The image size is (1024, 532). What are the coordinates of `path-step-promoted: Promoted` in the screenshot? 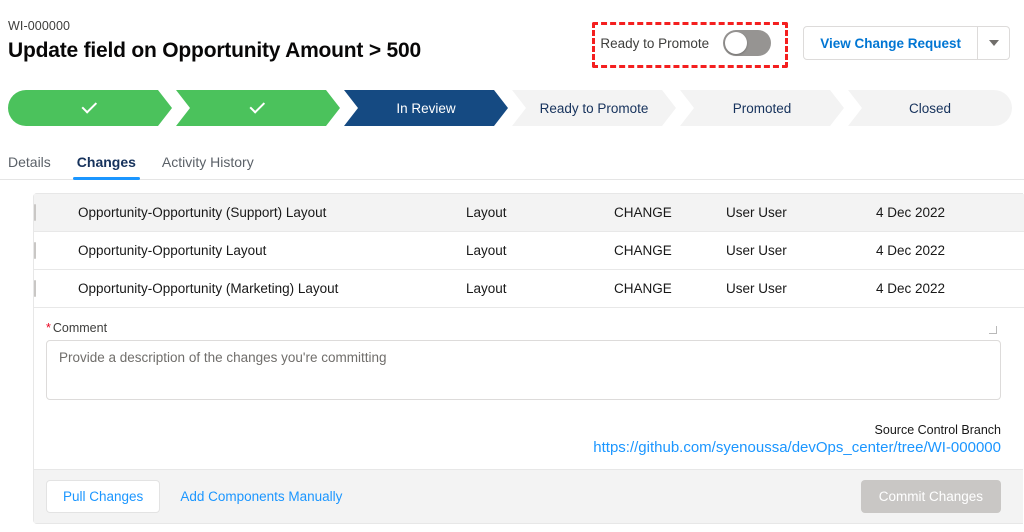 It's located at (762, 108).